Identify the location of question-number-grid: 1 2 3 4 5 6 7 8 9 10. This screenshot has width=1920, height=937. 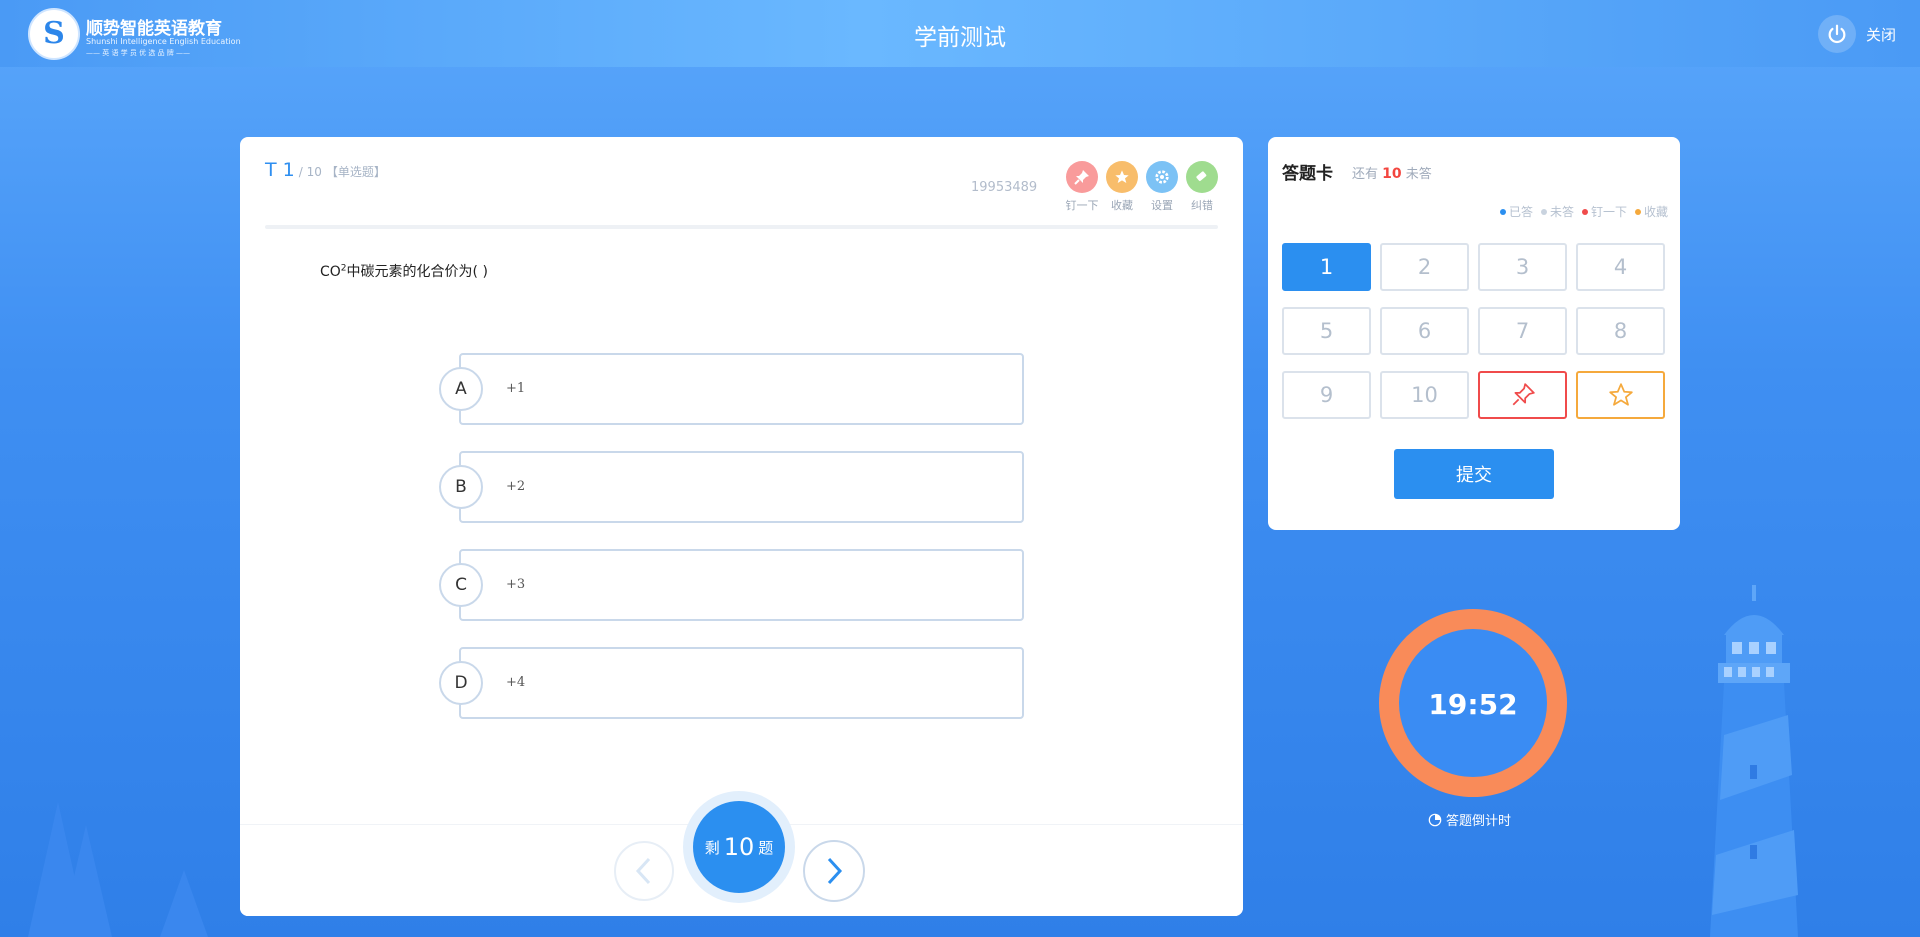
(1473, 331).